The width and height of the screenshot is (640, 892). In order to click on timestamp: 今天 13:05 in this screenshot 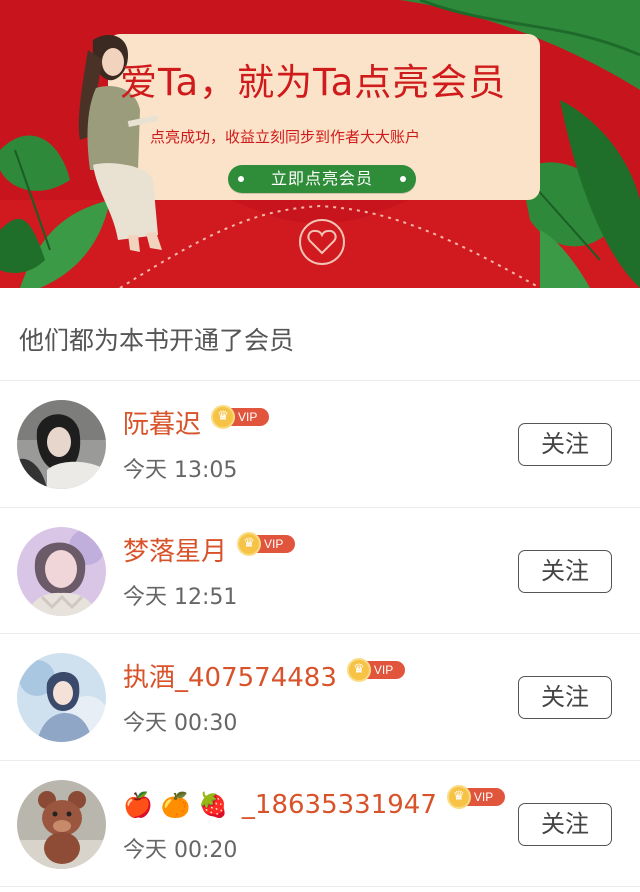, I will do `click(180, 470)`.